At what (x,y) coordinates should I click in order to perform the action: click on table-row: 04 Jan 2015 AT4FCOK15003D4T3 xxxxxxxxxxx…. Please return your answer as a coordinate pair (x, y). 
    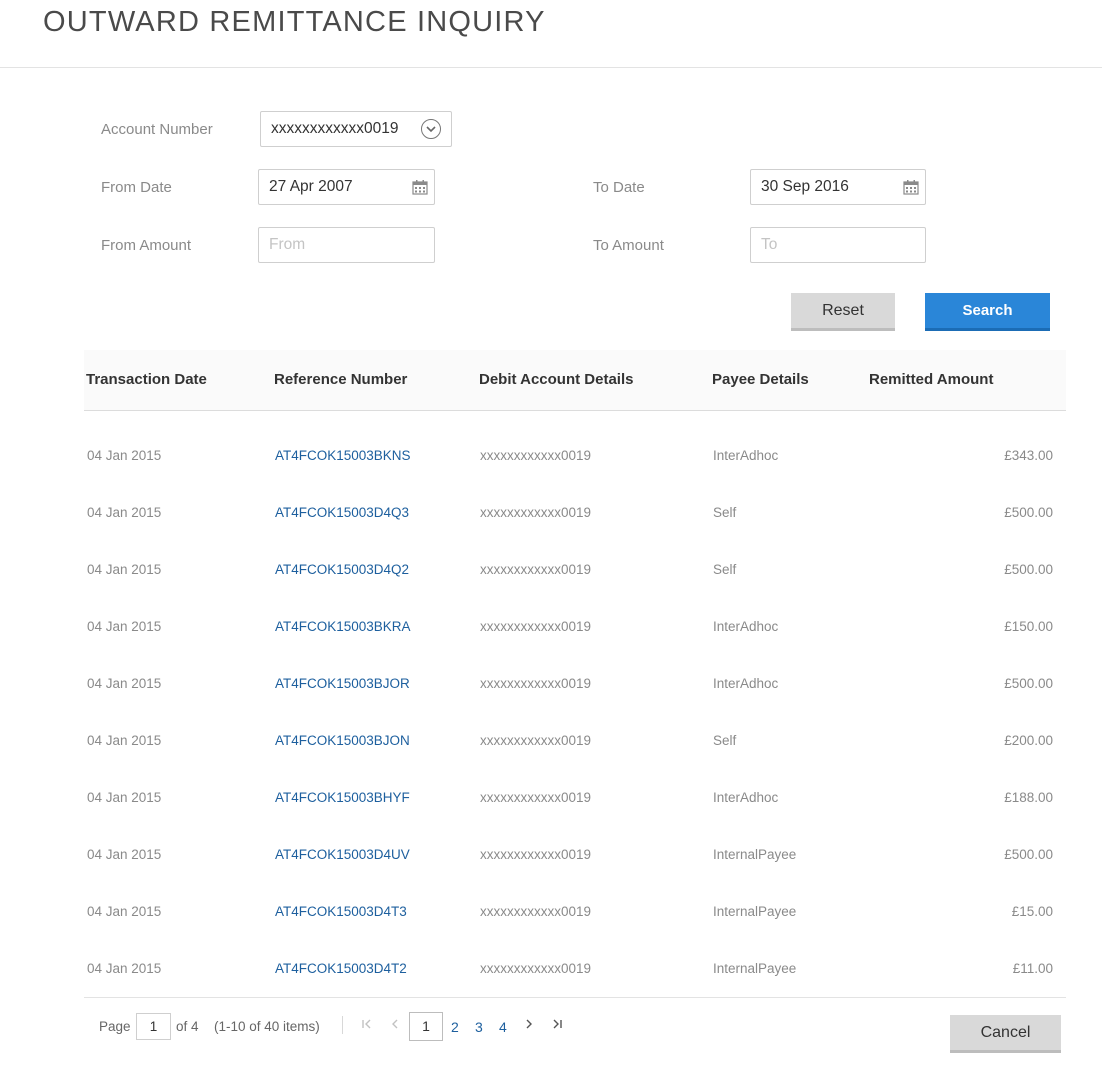
    Looking at the image, I should click on (575, 911).